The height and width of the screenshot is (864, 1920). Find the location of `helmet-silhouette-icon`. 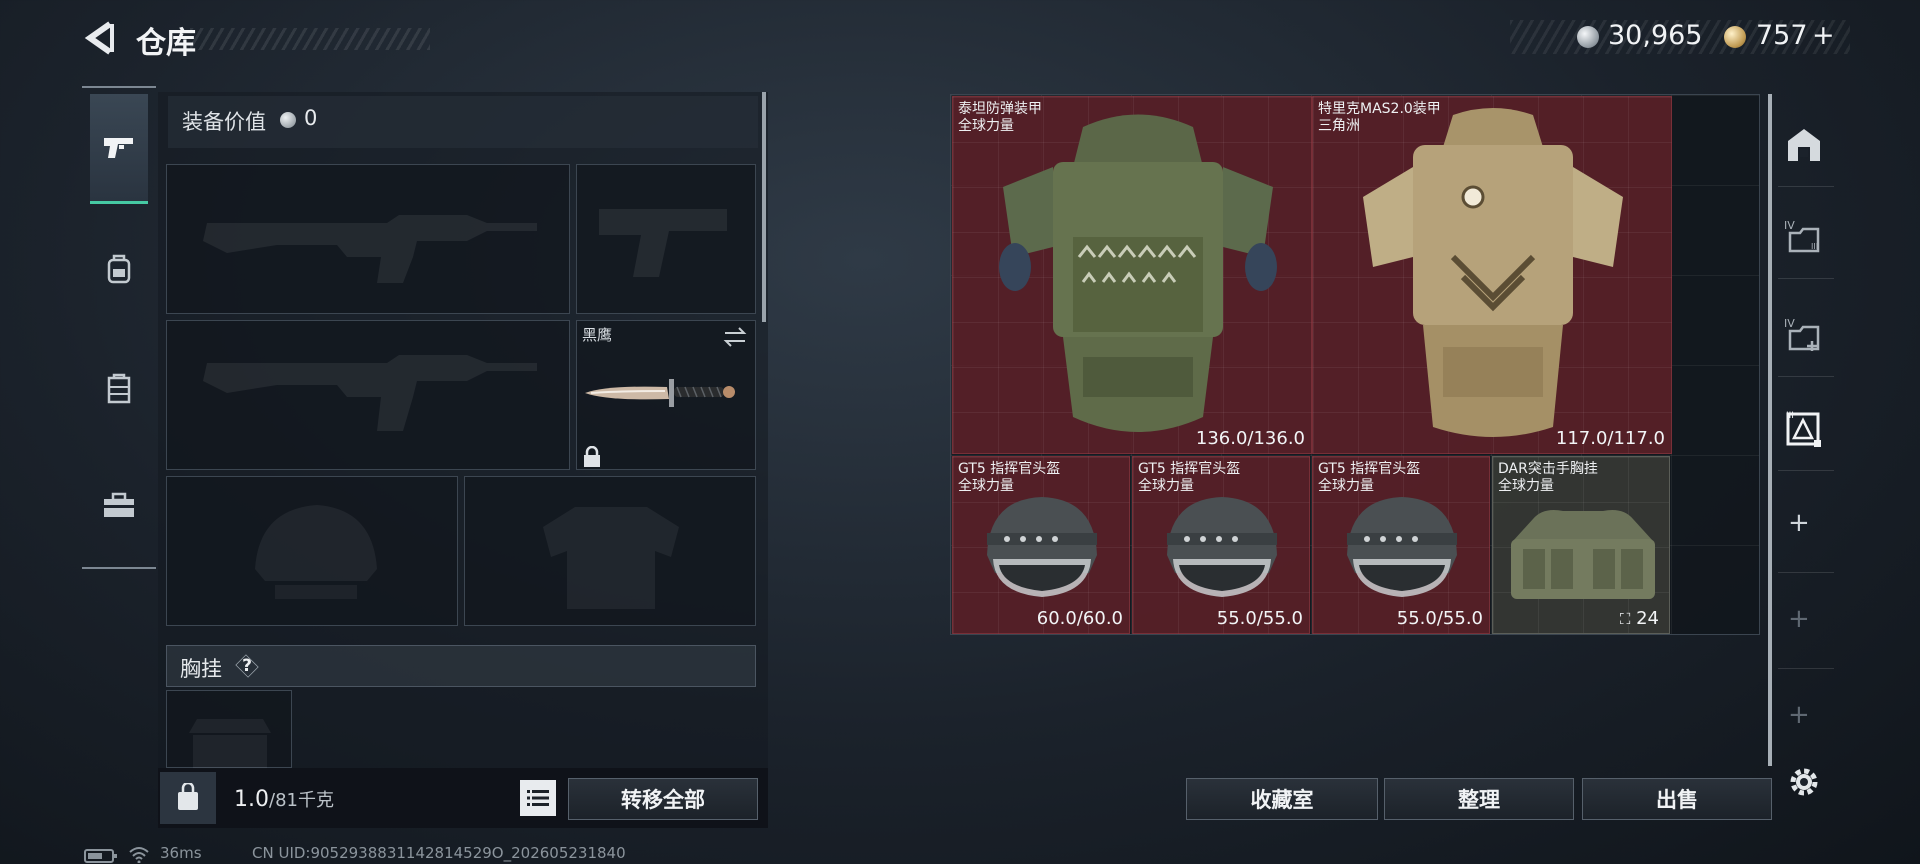

helmet-silhouette-icon is located at coordinates (316, 552).